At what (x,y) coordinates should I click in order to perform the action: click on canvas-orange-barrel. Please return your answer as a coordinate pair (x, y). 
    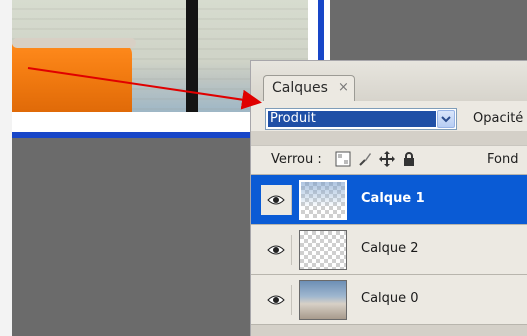
    Looking at the image, I should click on (74, 75).